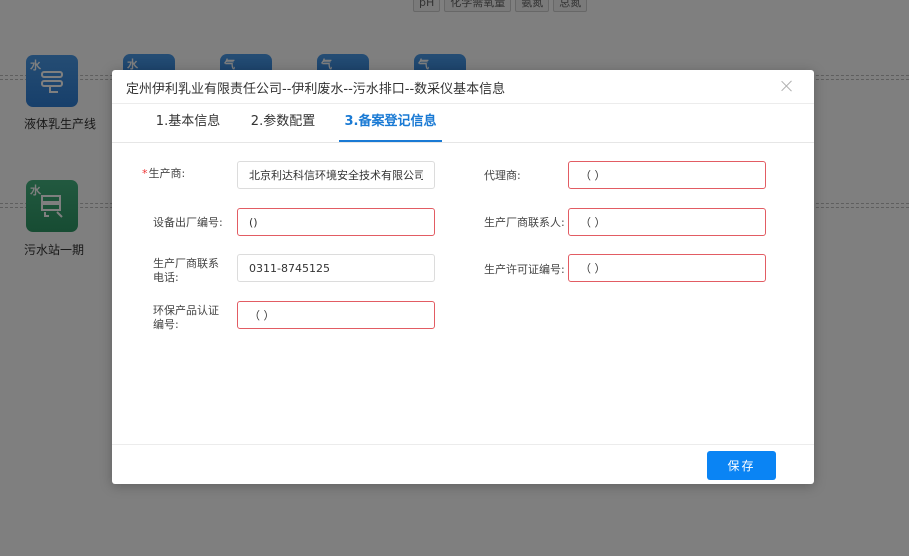 This screenshot has width=909, height=556. I want to click on tab-bar: 1.基本信息 2.参数配置 3.备案登记信息, so click(463, 123).